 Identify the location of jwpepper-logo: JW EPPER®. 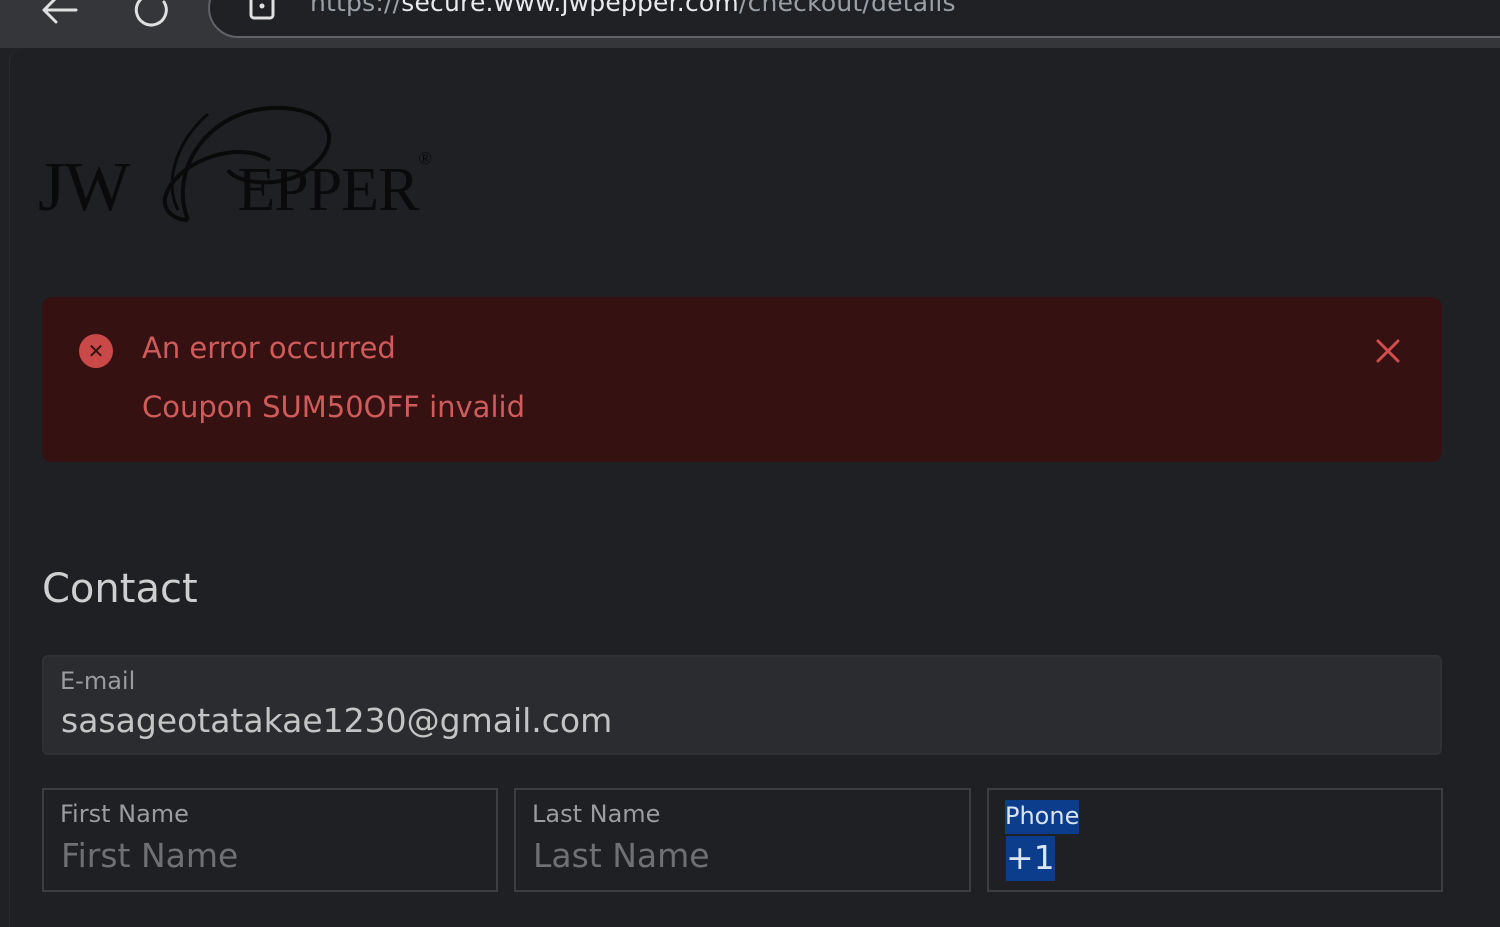
(248, 165).